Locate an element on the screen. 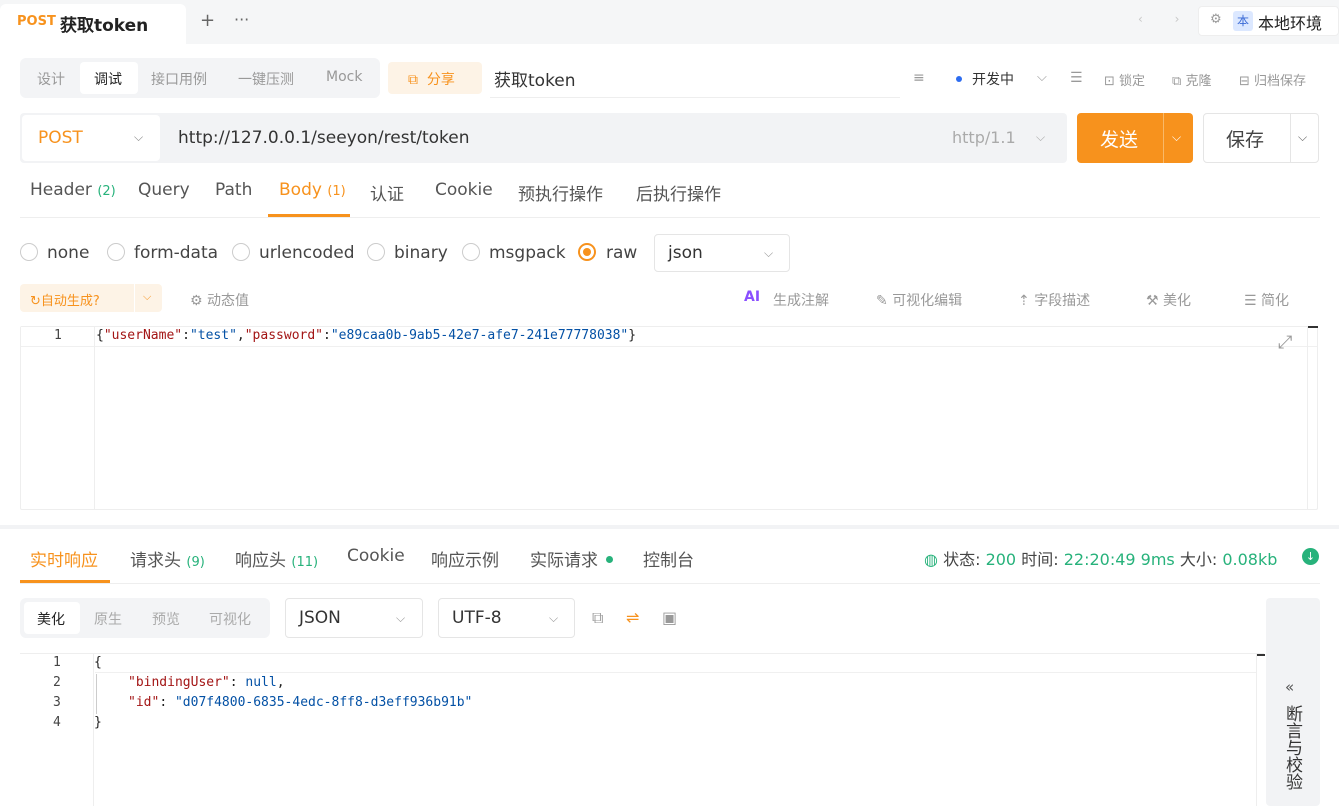  response-type-label: JSON is located at coordinates (320, 618).